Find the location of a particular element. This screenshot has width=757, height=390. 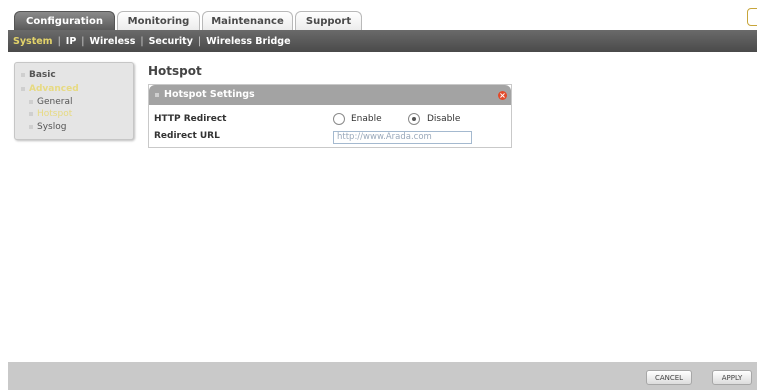

sidebar-item-label: General is located at coordinates (55, 102).